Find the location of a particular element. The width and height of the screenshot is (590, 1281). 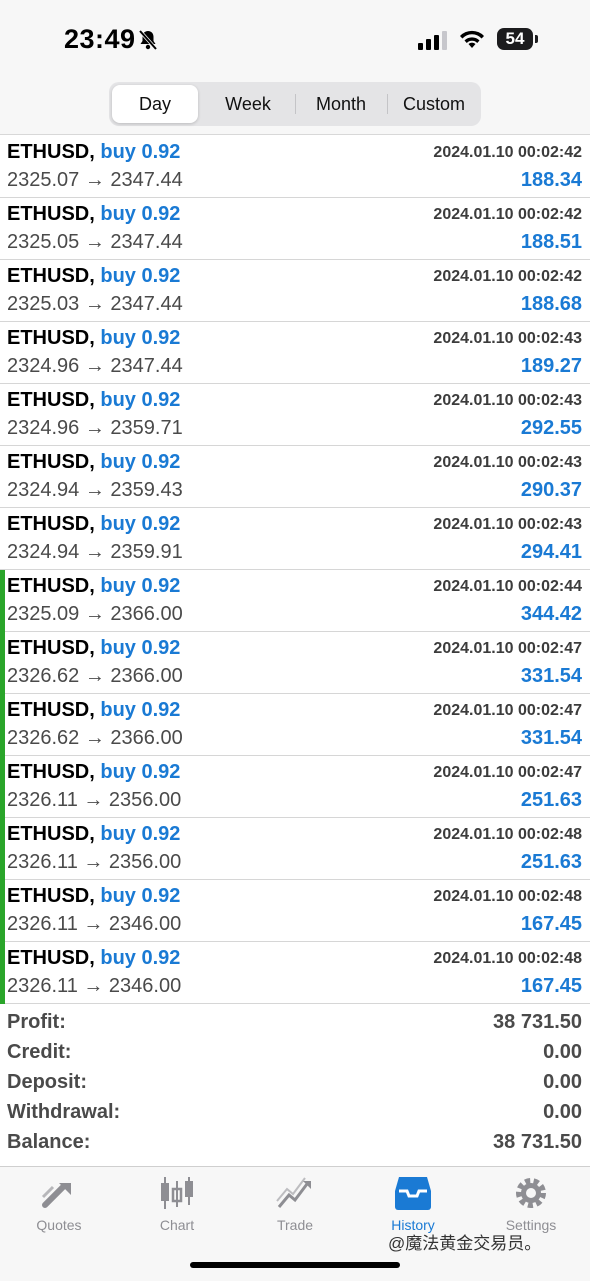

tab-history: History is located at coordinates (413, 1204).